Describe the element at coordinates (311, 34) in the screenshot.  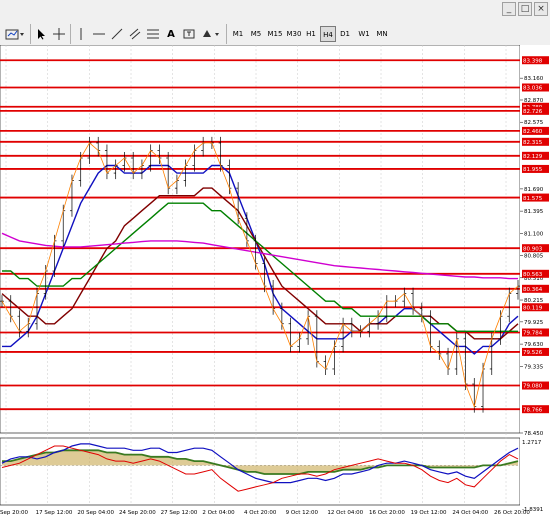
I see `tf-h1-button: H1` at that location.